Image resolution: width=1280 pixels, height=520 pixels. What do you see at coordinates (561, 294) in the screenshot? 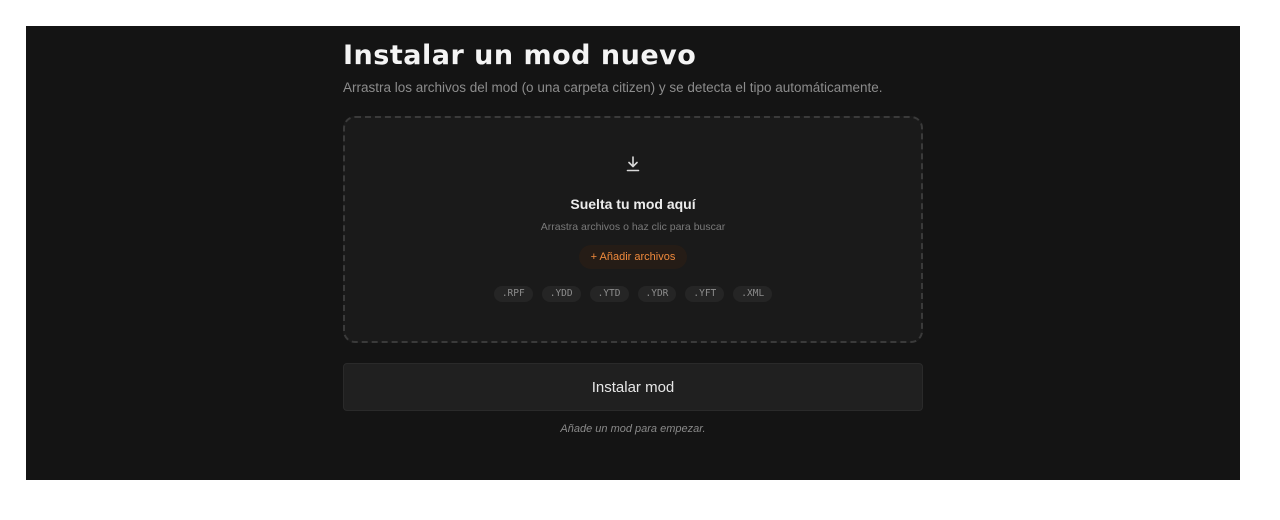
I see `extension-chip-ydd: .YDD` at bounding box center [561, 294].